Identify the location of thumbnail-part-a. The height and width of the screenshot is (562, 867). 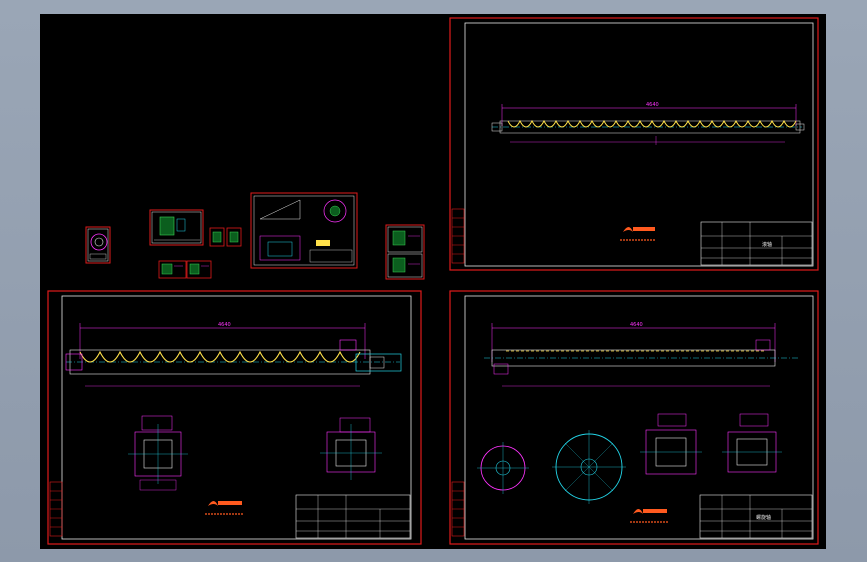
(217, 237).